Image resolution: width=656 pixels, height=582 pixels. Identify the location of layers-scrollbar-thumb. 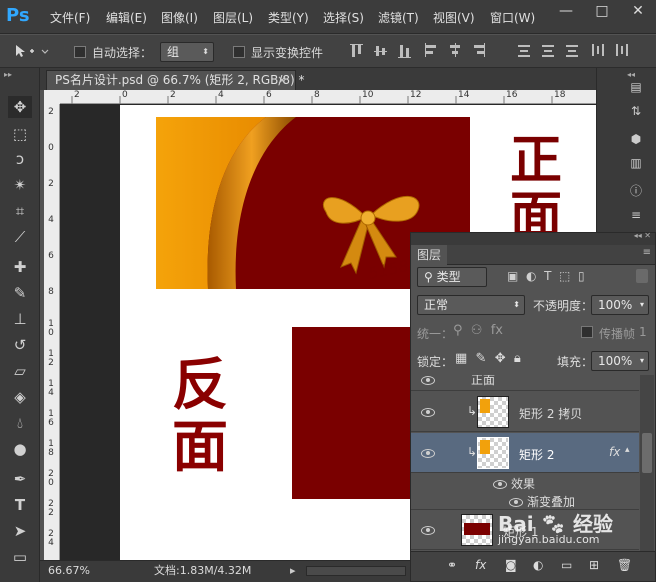
(647, 453).